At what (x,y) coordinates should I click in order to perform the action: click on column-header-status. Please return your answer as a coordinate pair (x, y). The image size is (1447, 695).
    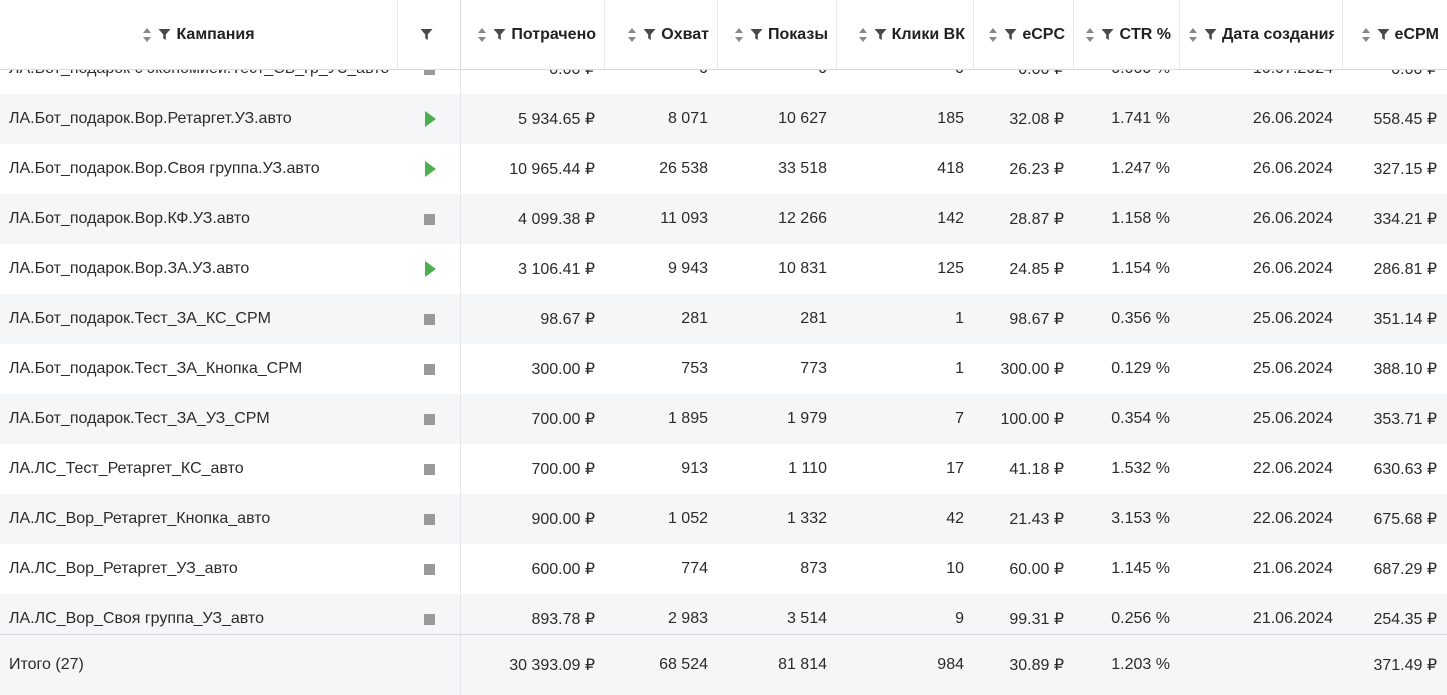
    Looking at the image, I should click on (429, 34).